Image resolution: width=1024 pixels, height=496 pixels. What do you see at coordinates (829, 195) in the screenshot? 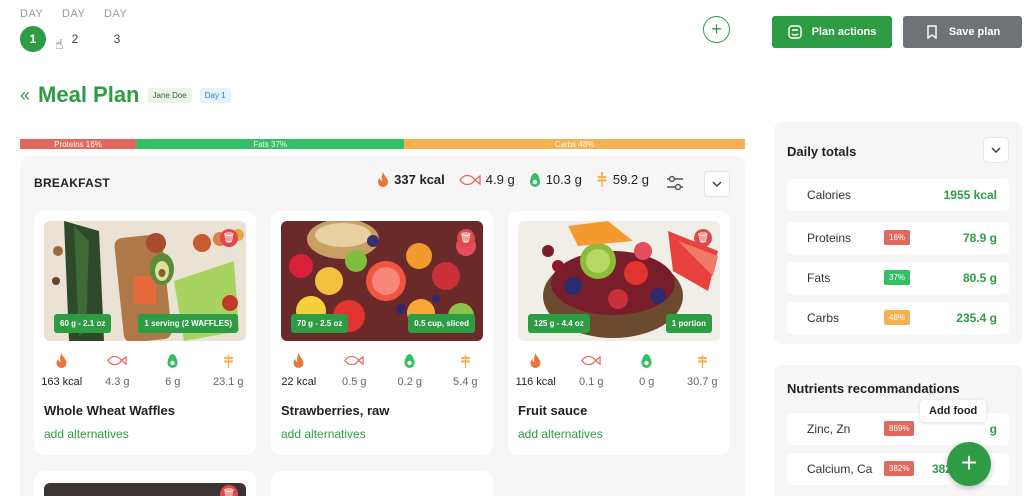
I see `totals-label: Calories` at bounding box center [829, 195].